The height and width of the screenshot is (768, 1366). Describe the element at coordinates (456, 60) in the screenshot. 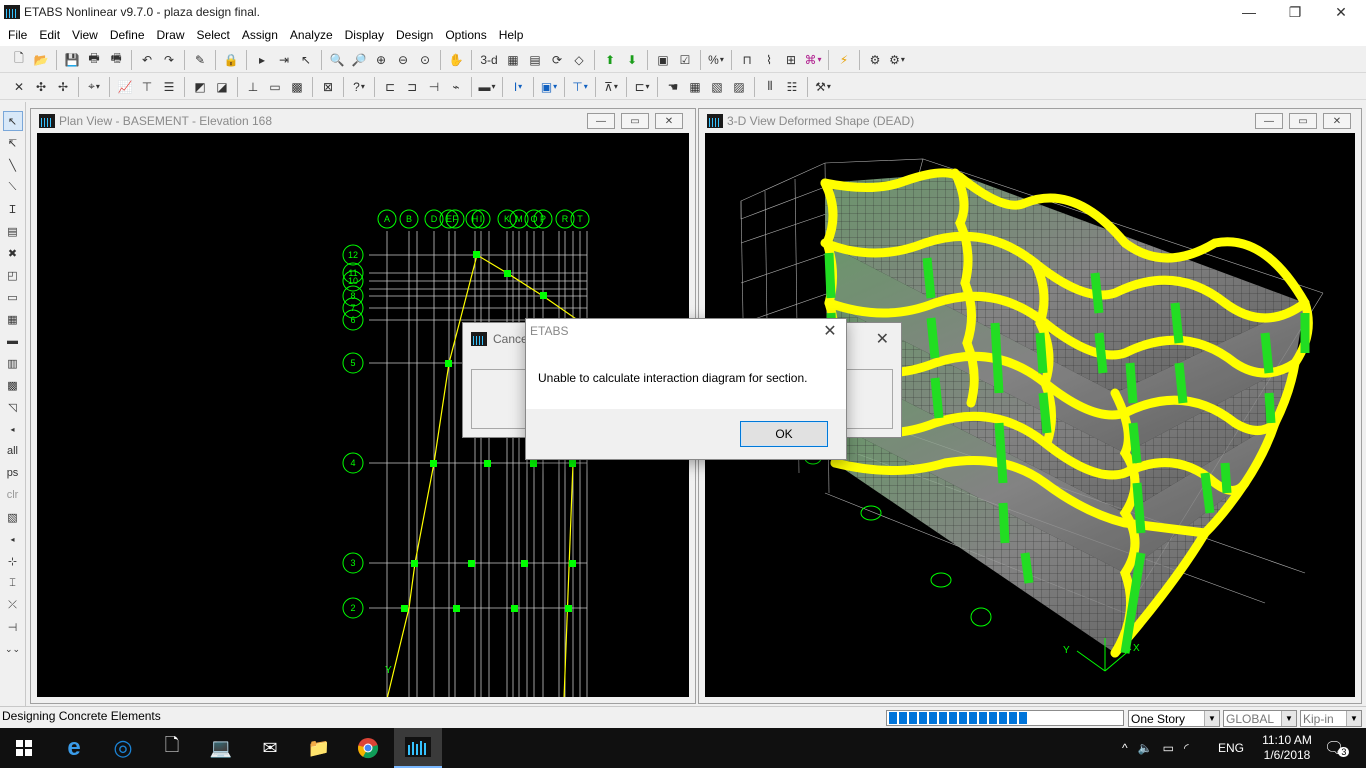

I see `pan-icon: ✋` at that location.